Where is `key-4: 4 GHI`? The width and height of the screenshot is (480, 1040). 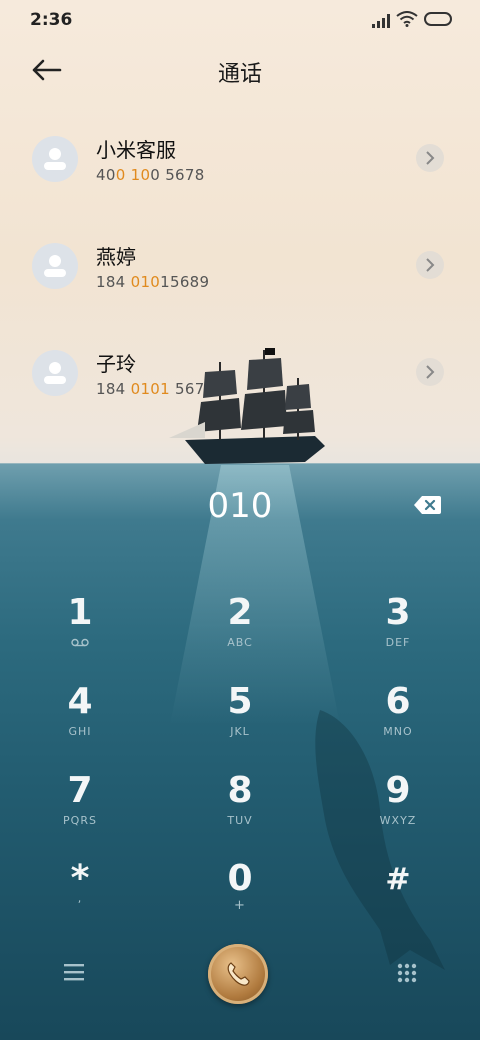 key-4: 4 GHI is located at coordinates (80, 716).